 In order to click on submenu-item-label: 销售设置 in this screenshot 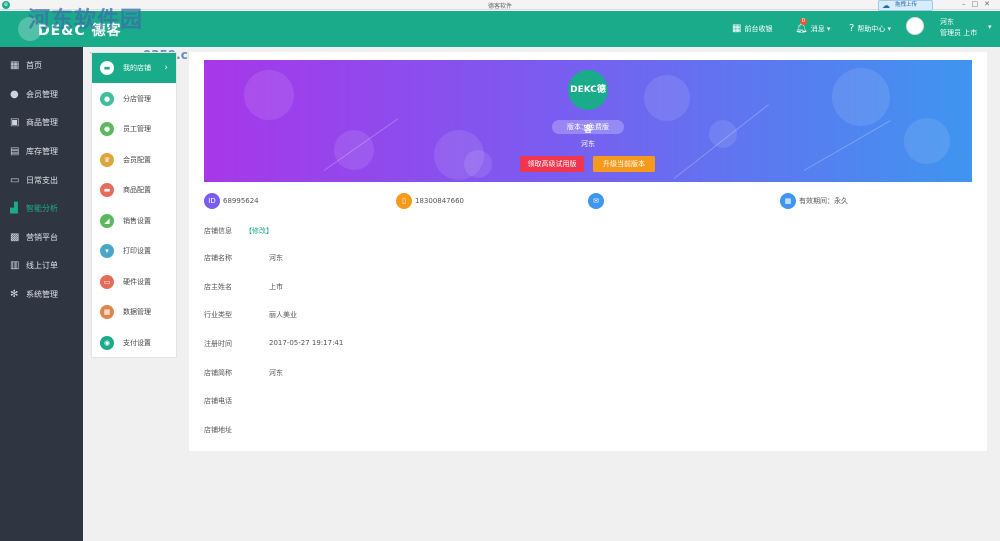, I will do `click(137, 221)`.